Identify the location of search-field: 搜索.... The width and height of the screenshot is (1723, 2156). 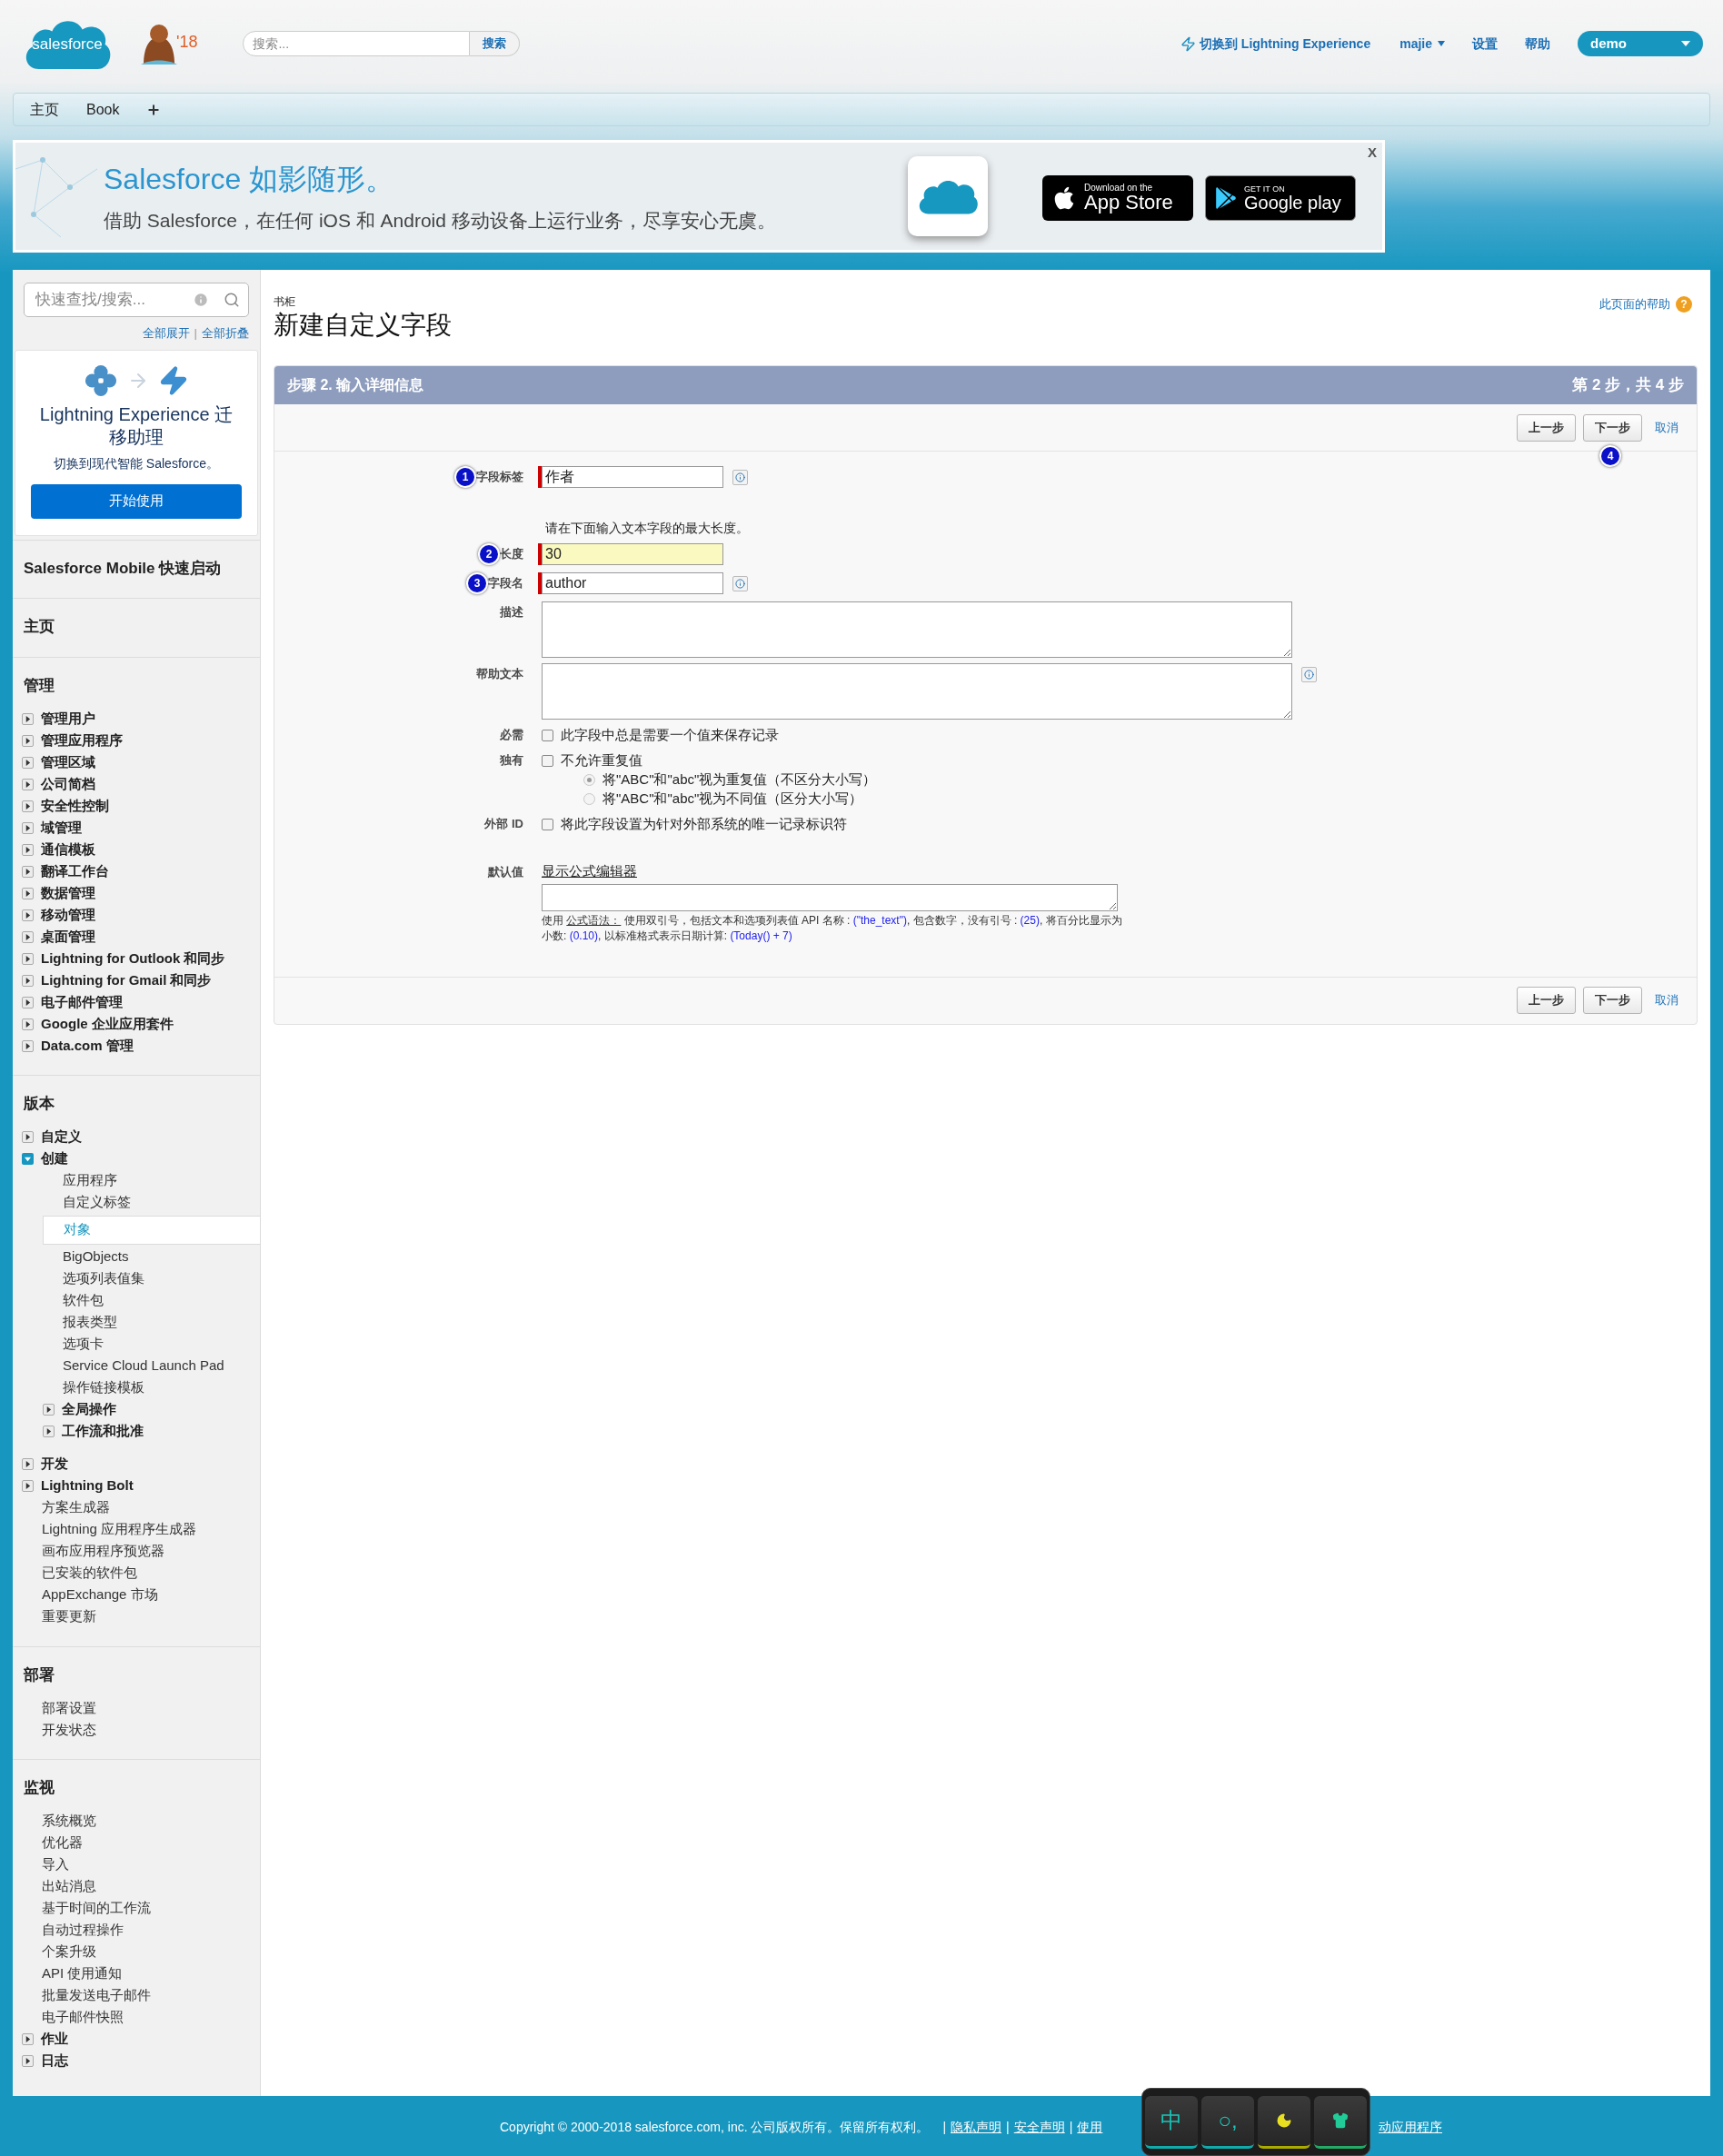
(357, 44).